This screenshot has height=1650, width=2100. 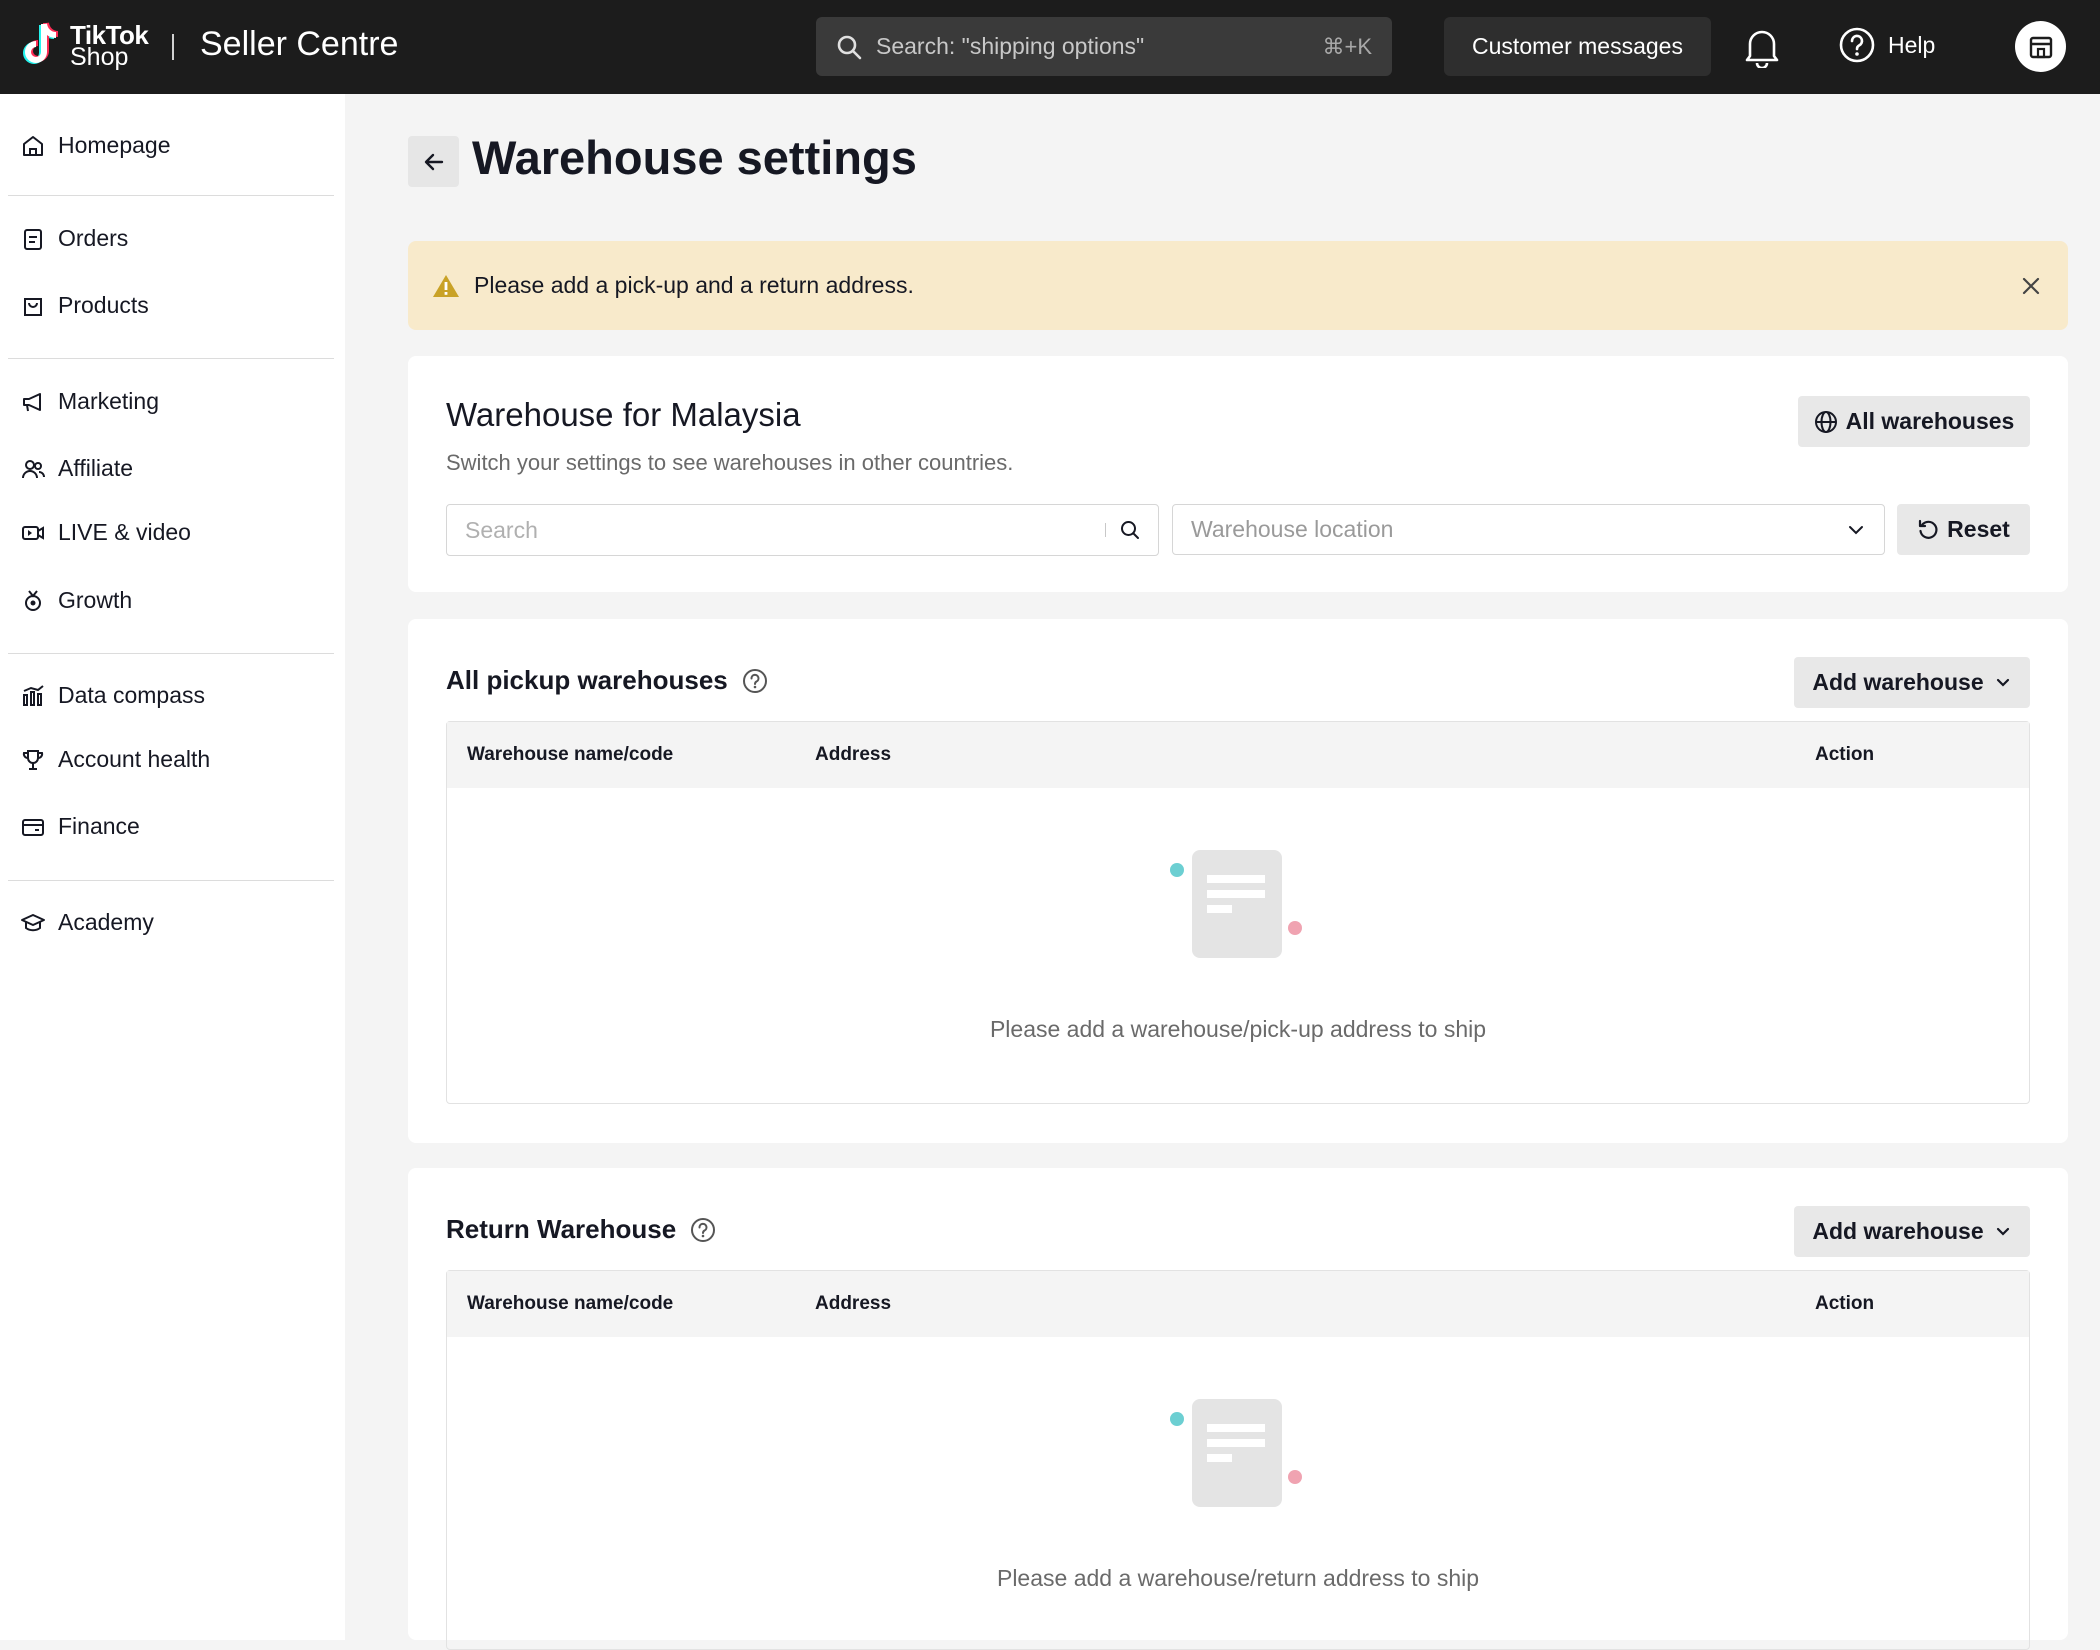 What do you see at coordinates (607, 680) in the screenshot?
I see `section-title: All pickup warehouses` at bounding box center [607, 680].